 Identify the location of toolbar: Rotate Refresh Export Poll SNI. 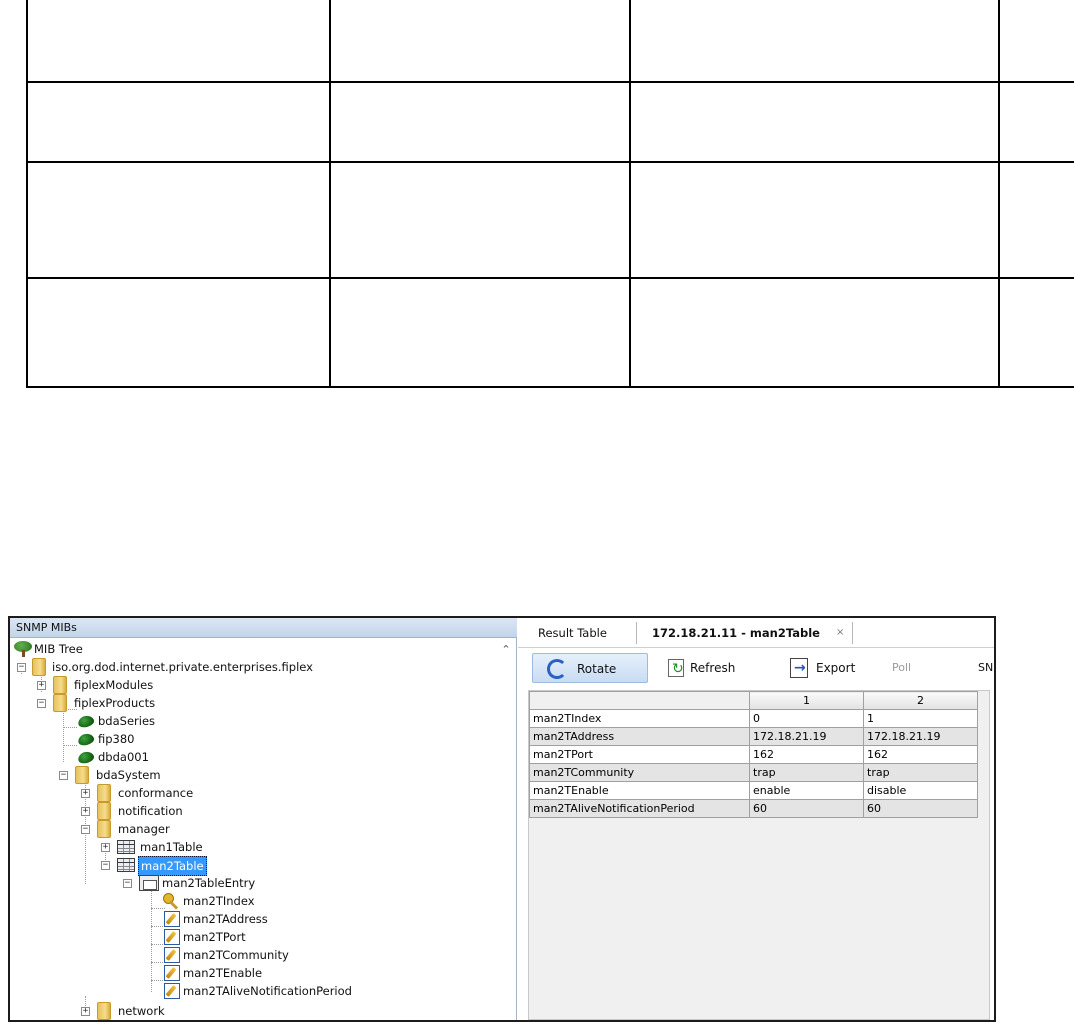
(756, 667).